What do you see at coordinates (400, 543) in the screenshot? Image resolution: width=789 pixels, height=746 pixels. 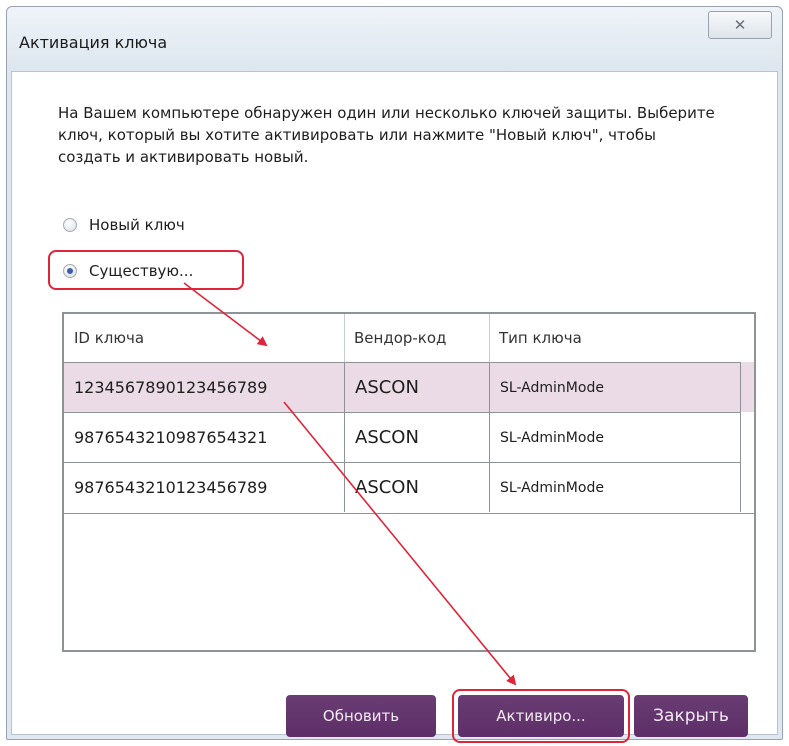 I see `arrow-to-activate-button` at bounding box center [400, 543].